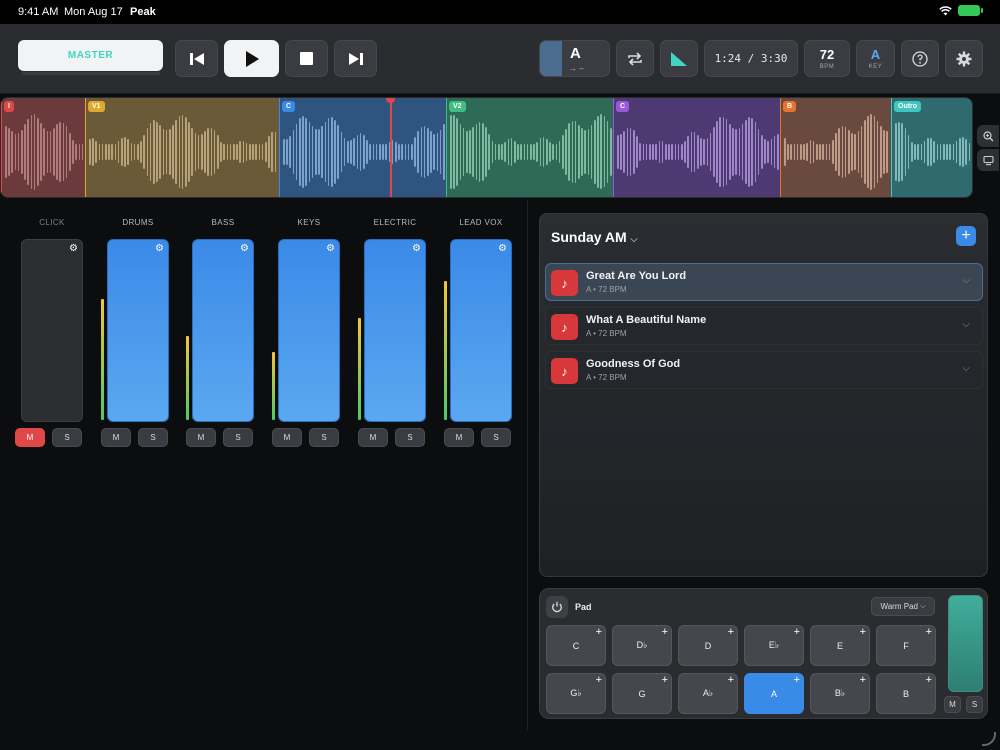 Image resolution: width=1000 pixels, height=750 pixels. Describe the element at coordinates (906, 645) in the screenshot. I see `pad-key-button: F +` at that location.